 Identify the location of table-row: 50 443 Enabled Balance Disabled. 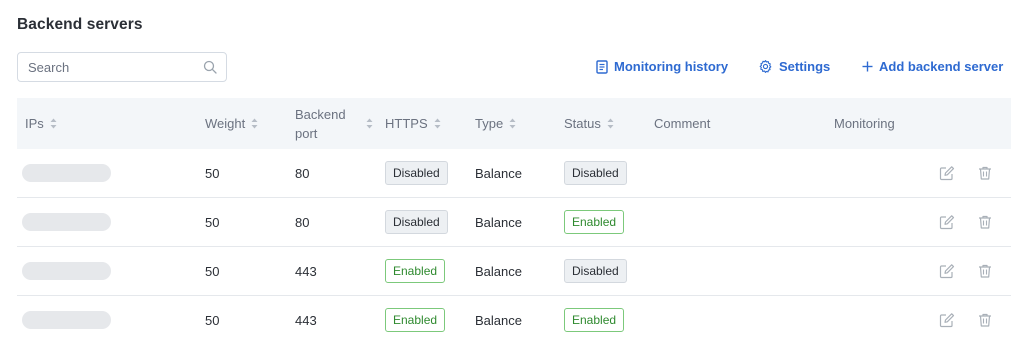
(514, 271).